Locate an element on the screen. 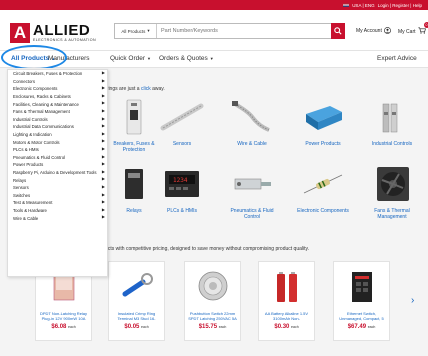  product-price: $0.30 each is located at coordinates (286, 327).